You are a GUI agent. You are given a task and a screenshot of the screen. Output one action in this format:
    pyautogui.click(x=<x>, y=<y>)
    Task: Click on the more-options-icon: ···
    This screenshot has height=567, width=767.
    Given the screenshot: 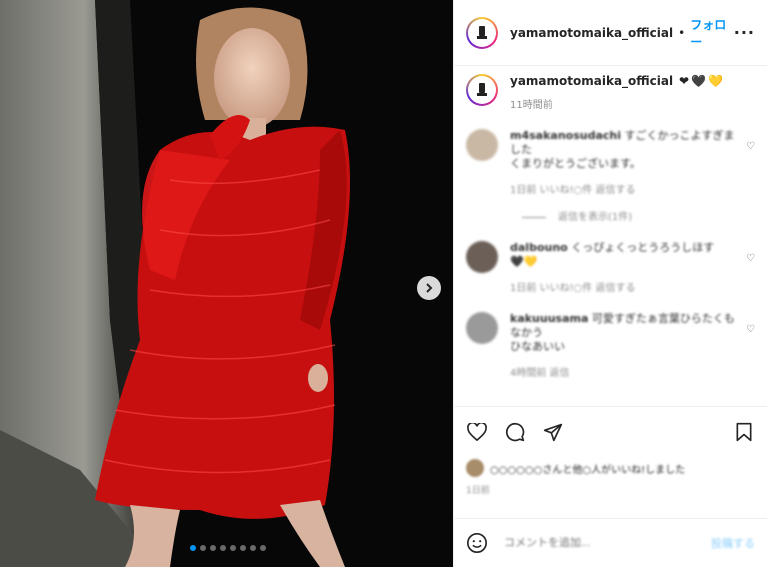 What is the action you would take?
    pyautogui.click(x=744, y=32)
    